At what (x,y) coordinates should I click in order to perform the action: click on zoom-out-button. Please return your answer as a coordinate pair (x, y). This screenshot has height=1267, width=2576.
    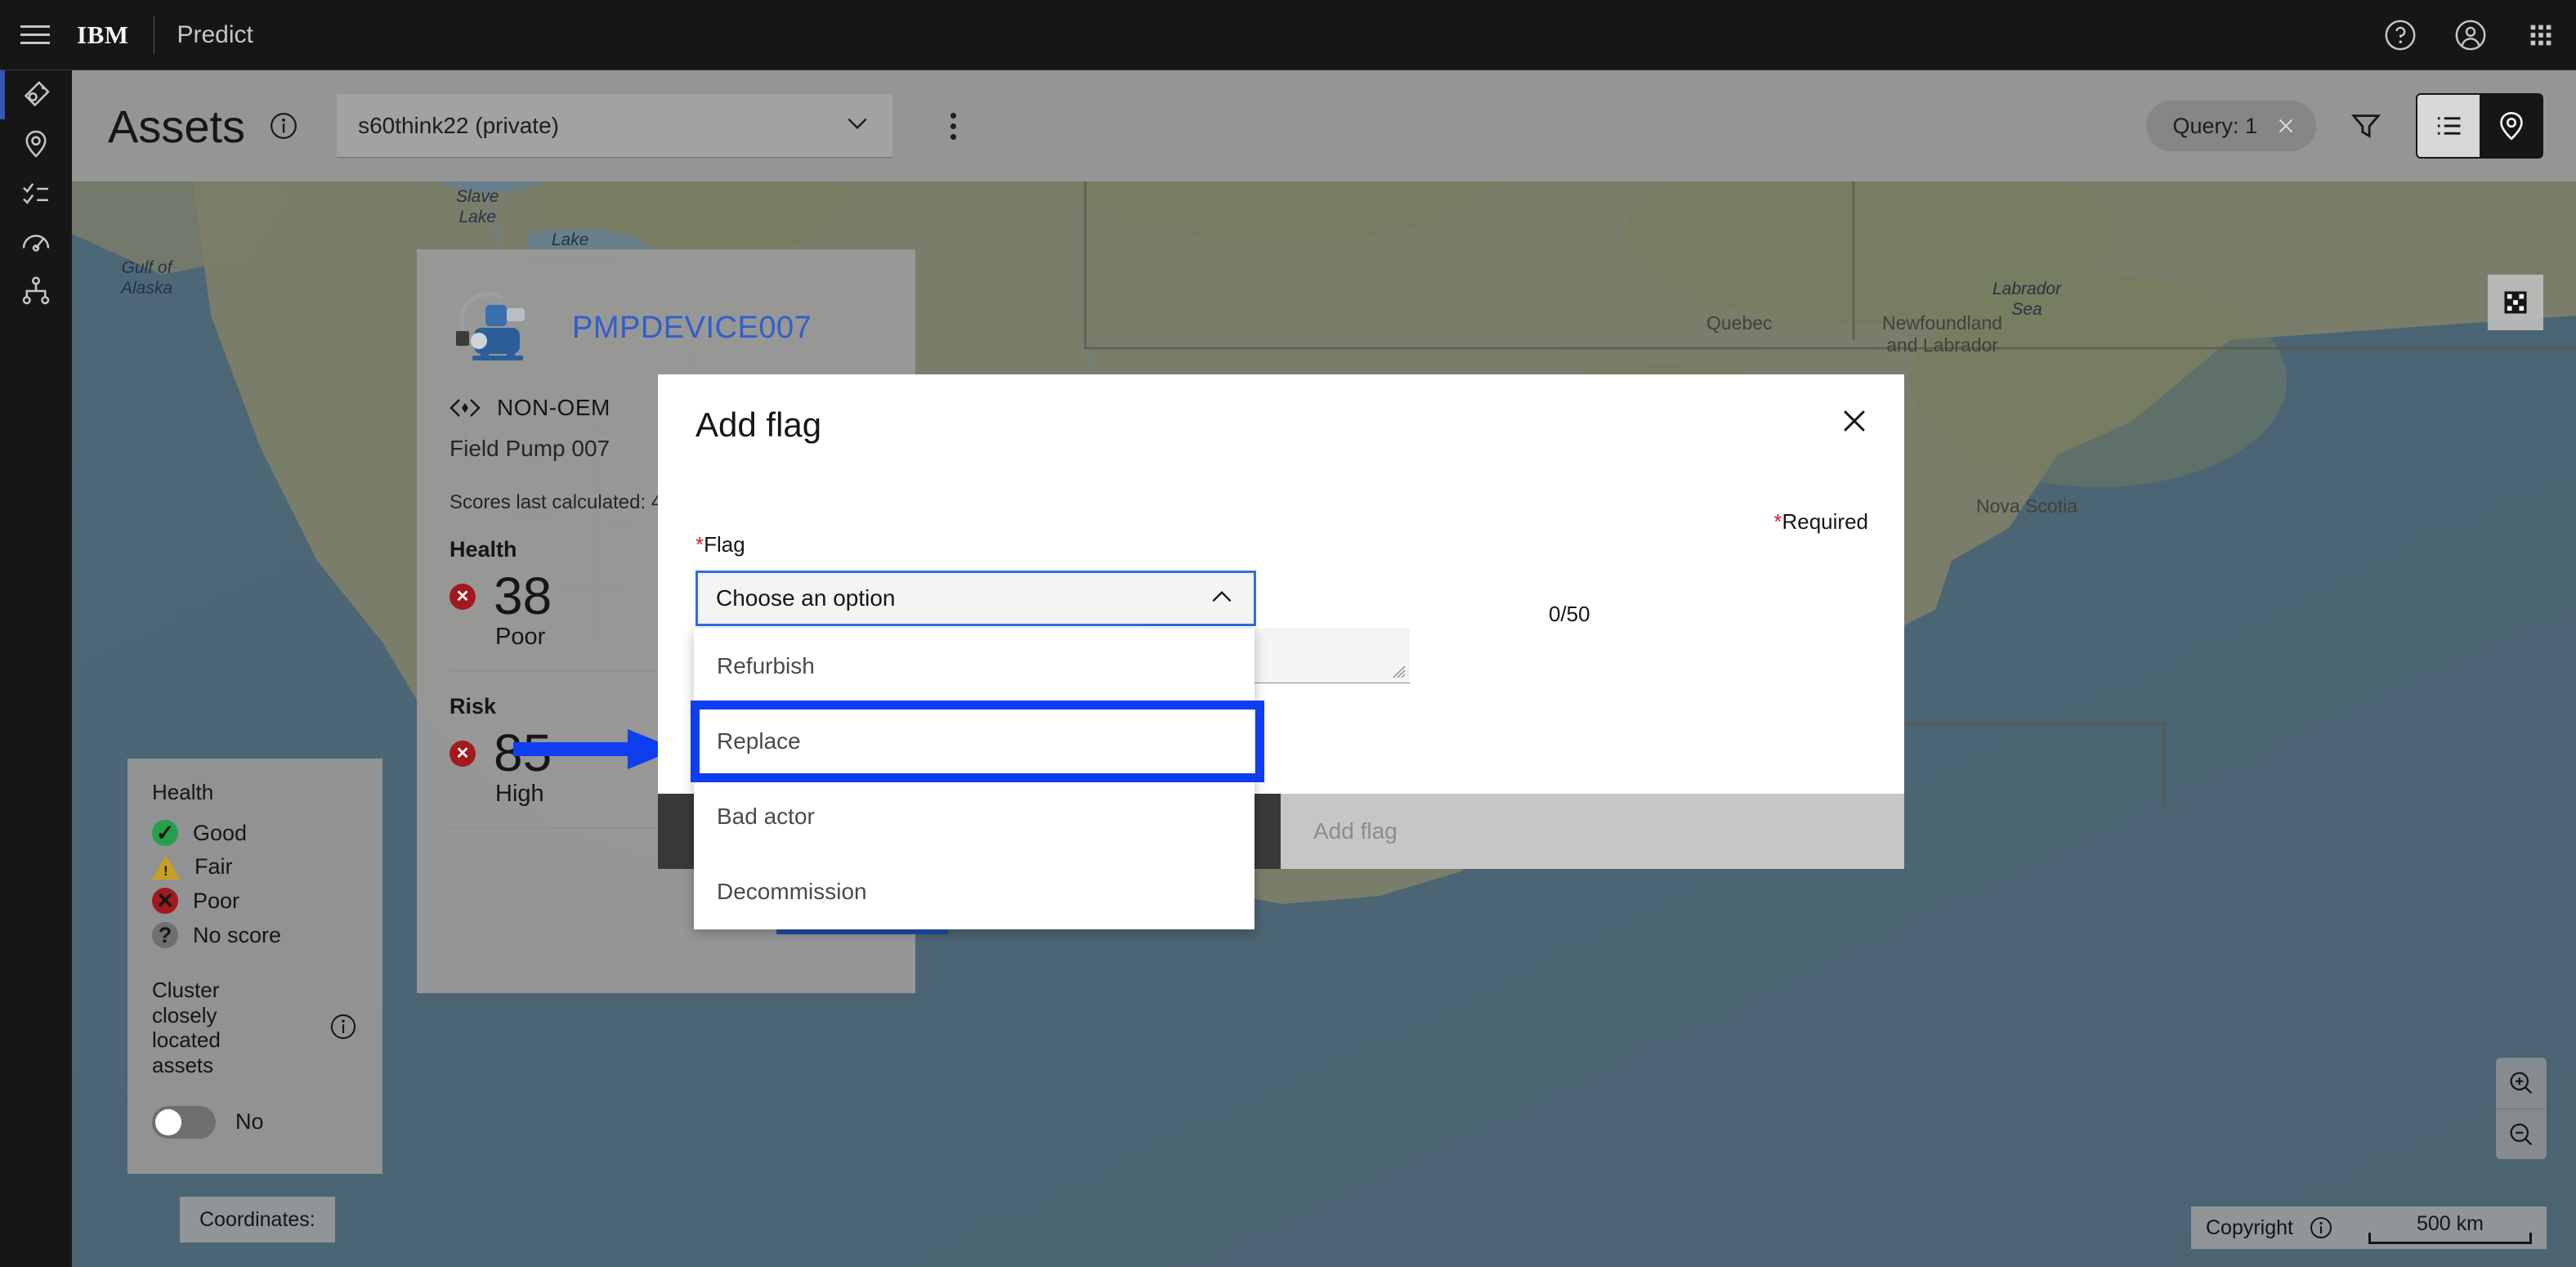
    Looking at the image, I should click on (2521, 1133).